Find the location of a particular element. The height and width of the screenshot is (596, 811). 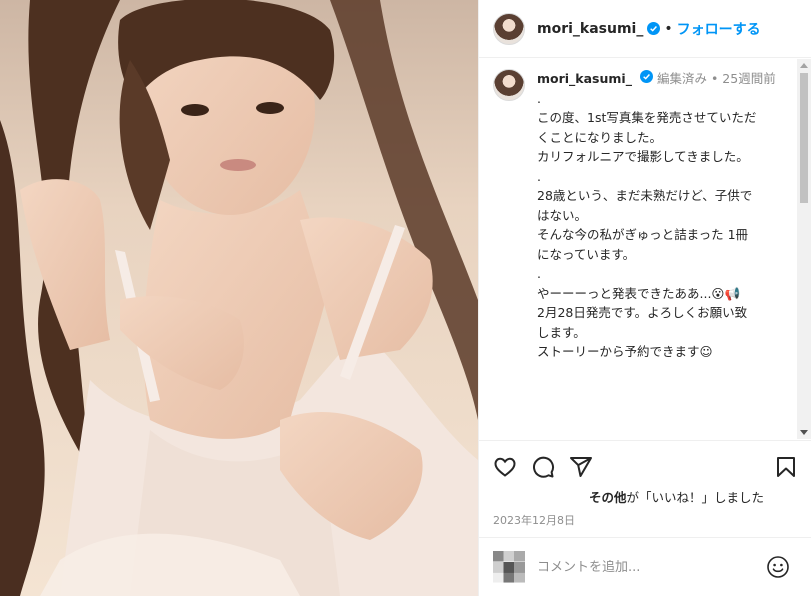

scroll-up-icon is located at coordinates (804, 65).